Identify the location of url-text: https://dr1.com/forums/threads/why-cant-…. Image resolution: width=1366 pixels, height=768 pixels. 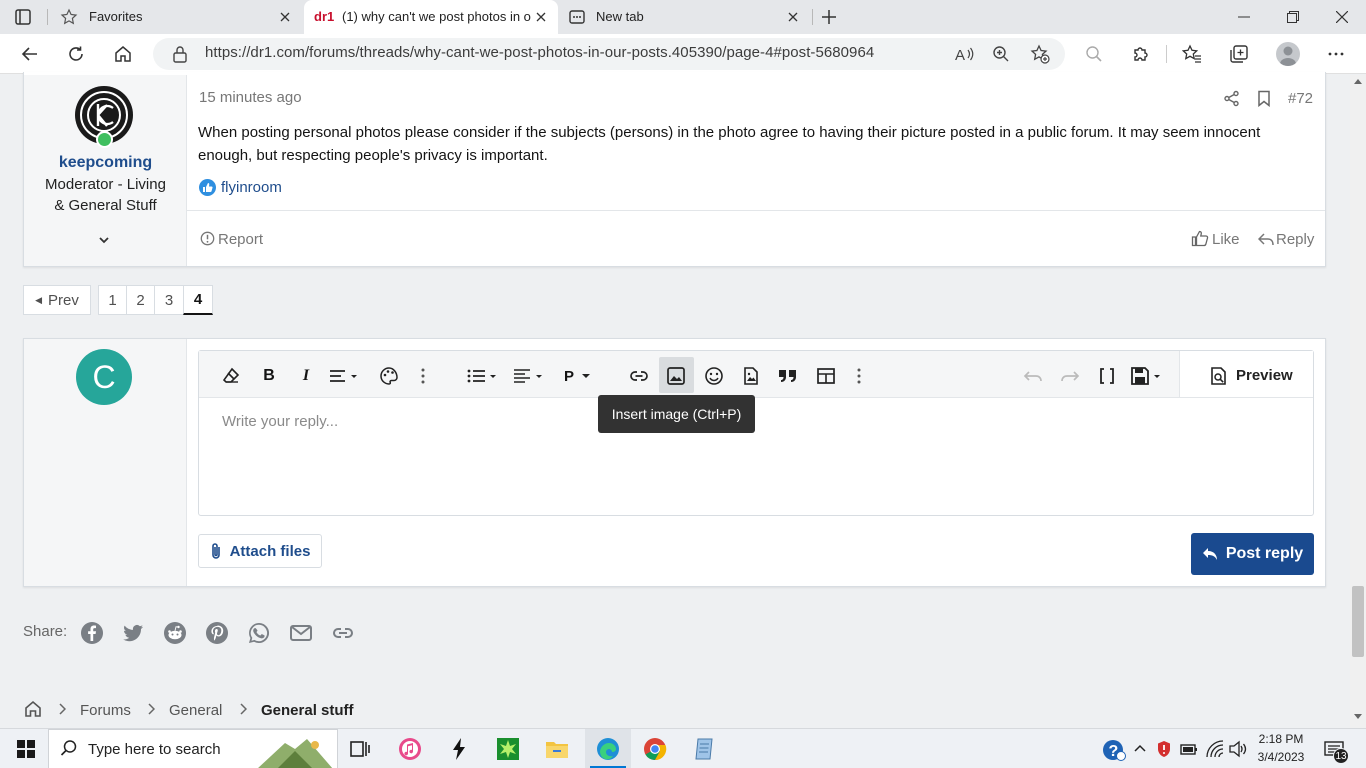
(539, 52).